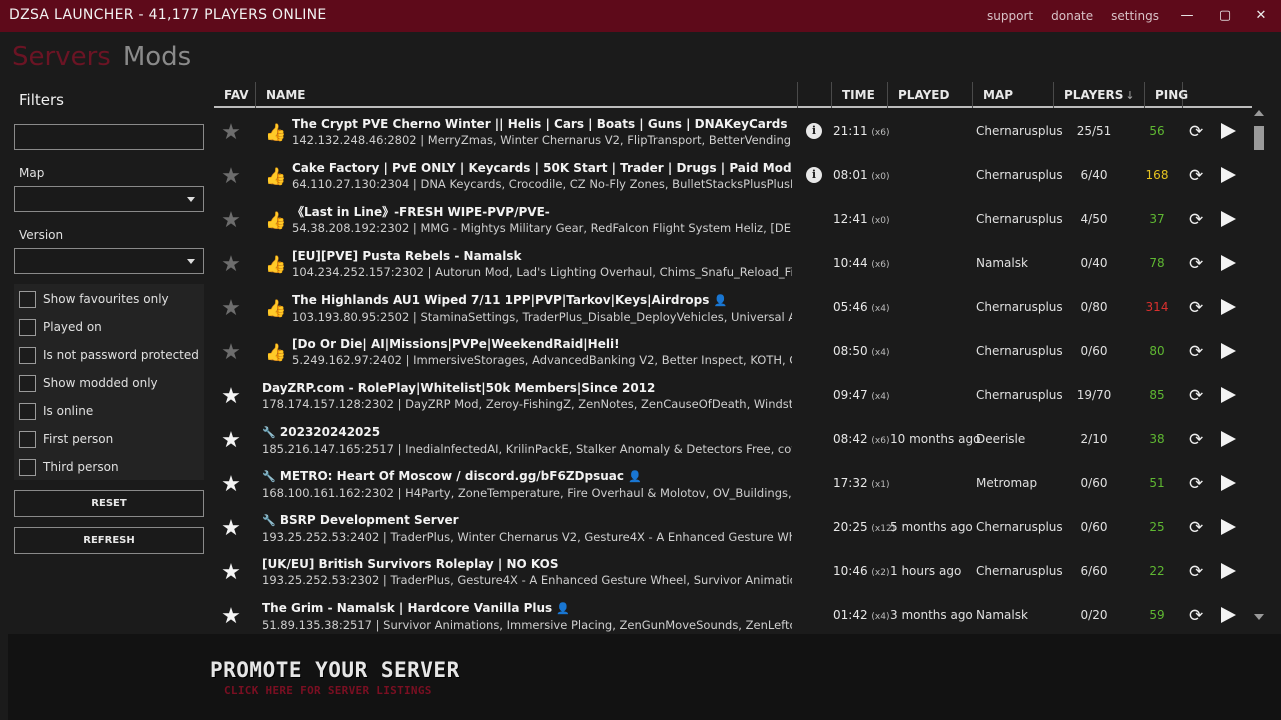 The height and width of the screenshot is (720, 1281). What do you see at coordinates (880, 617) in the screenshot?
I see `time-multiplier: (x4)` at bounding box center [880, 617].